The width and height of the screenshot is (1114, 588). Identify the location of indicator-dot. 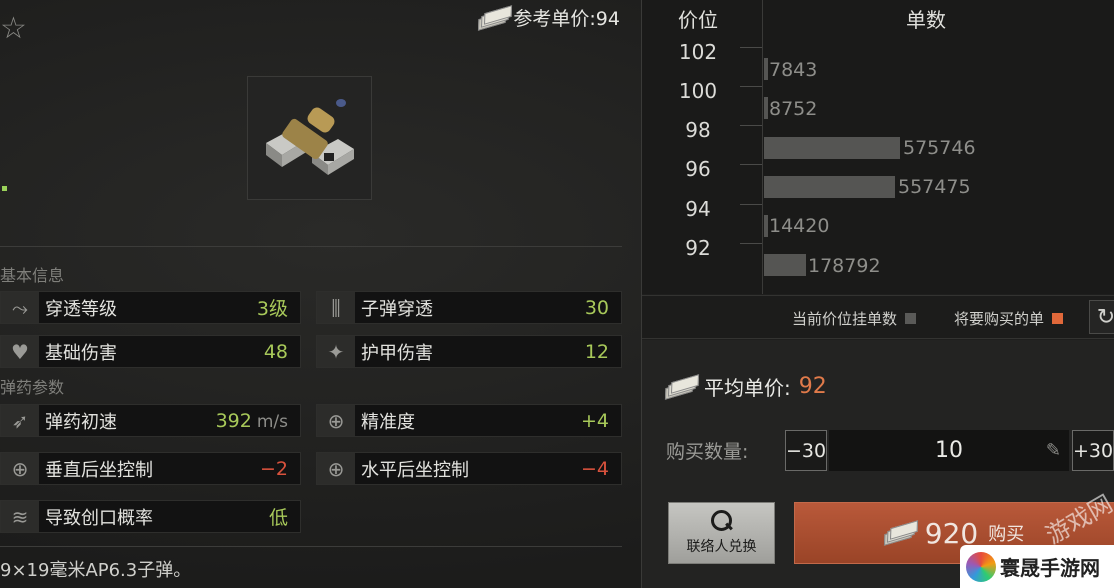
(4, 188).